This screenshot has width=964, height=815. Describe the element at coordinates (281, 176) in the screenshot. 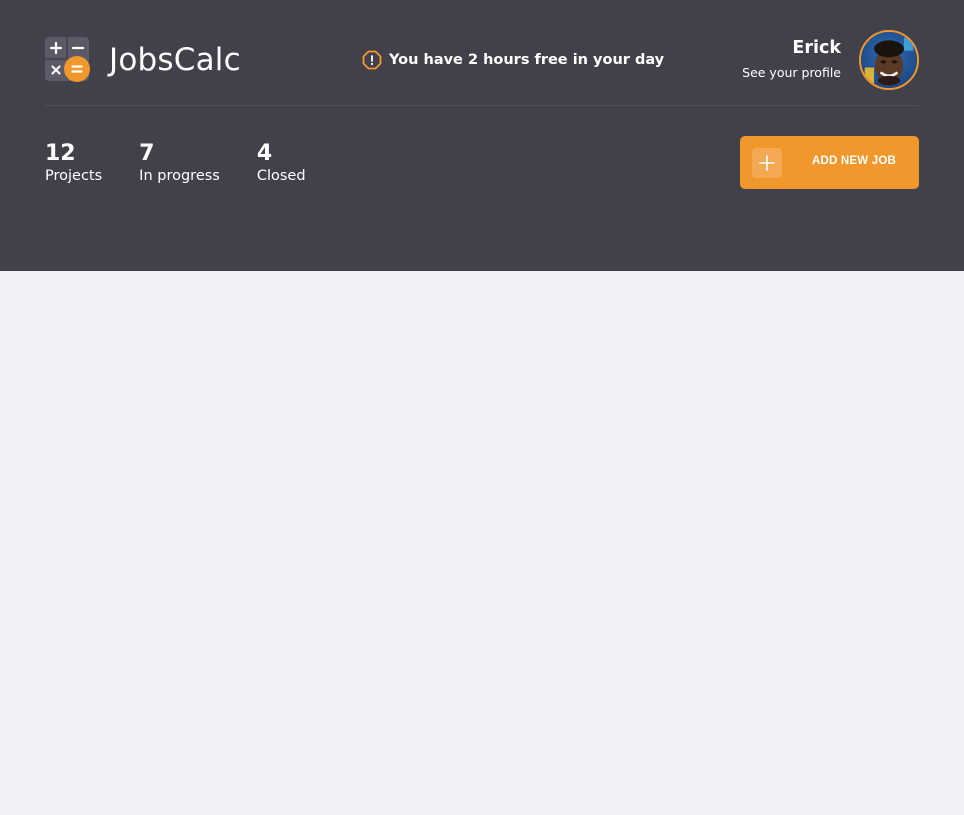

I see `stat-label: Closed` at that location.